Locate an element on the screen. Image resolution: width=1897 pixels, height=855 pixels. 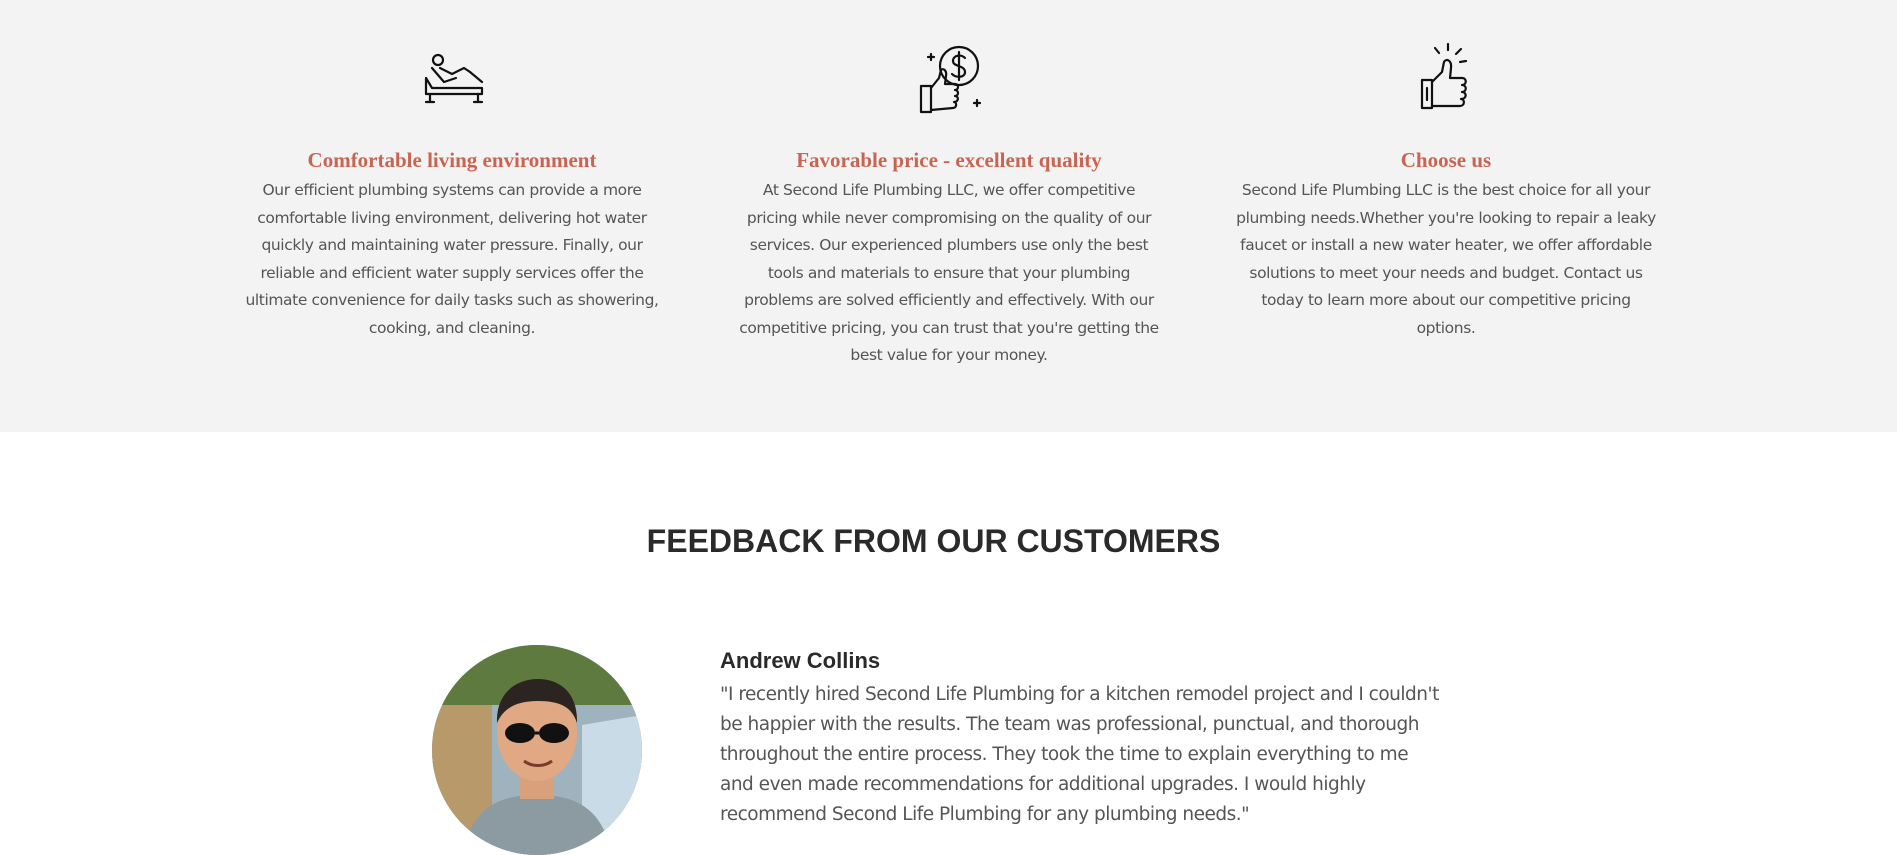
thumbs-up-dollar-icon is located at coordinates (949, 78).